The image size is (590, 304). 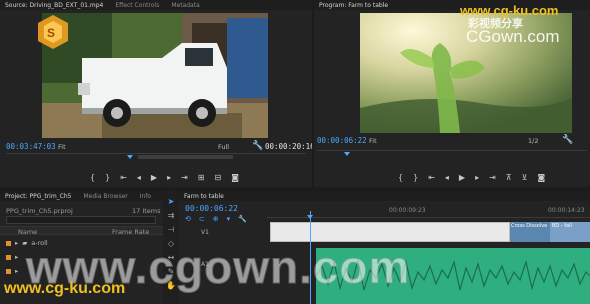 What do you see at coordinates (431, 177) in the screenshot?
I see `program-go-to-in-icon: ⇤` at bounding box center [431, 177].